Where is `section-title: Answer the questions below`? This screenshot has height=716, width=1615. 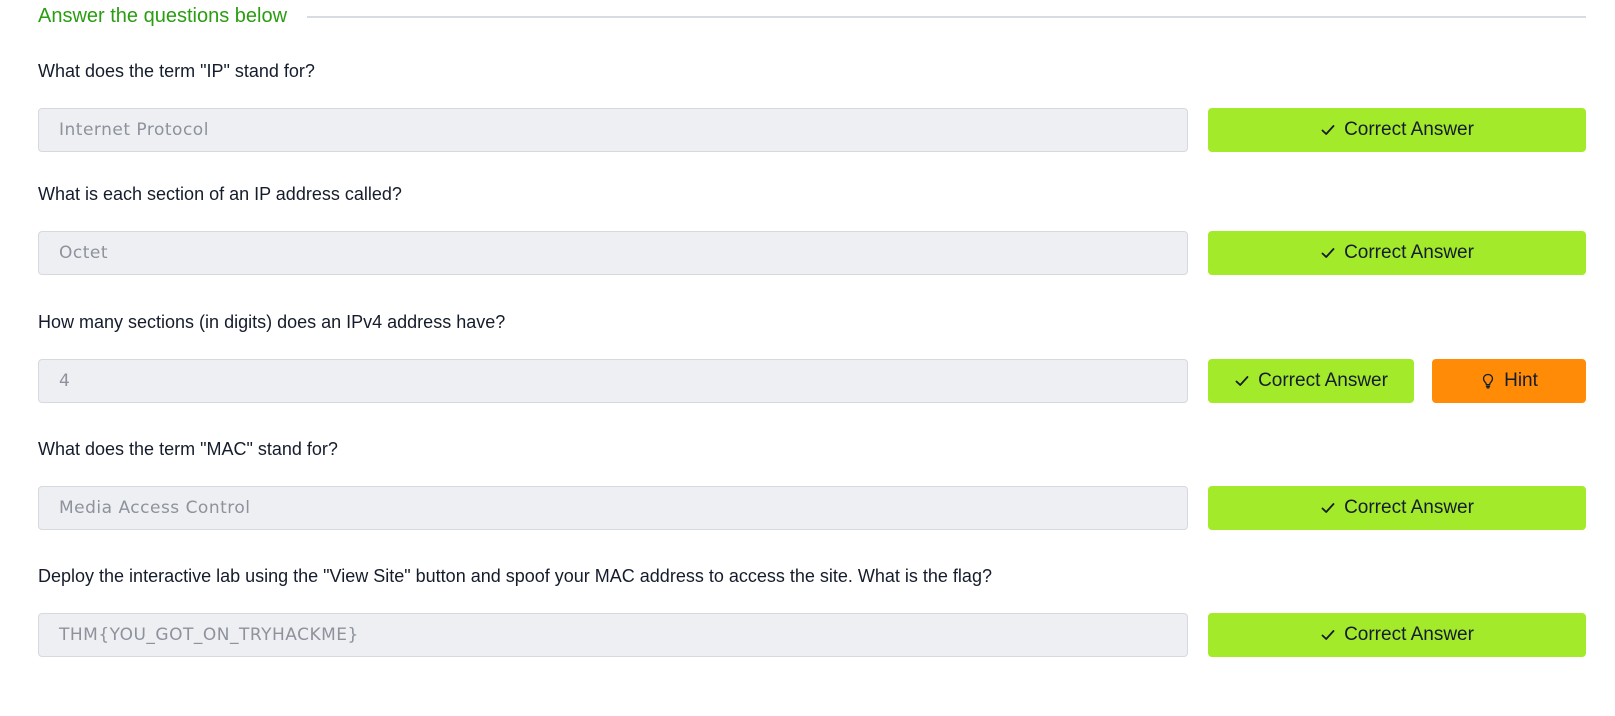
section-title: Answer the questions below is located at coordinates (163, 15).